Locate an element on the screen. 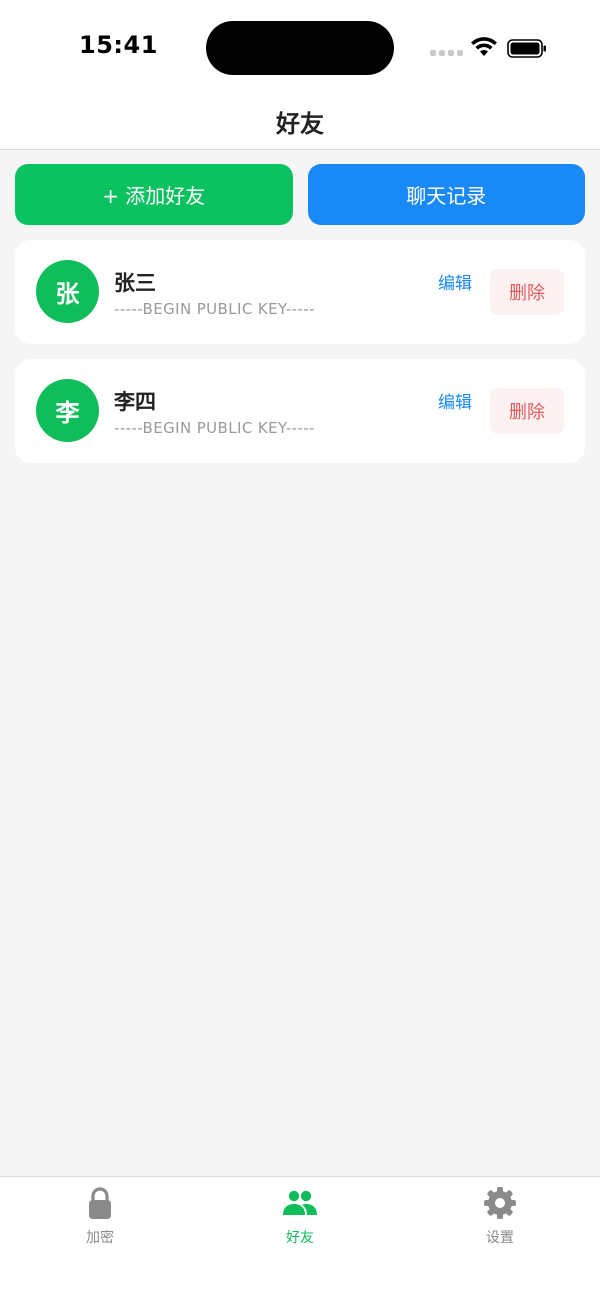  tab-settings: 设置 is located at coordinates (500, 1216).